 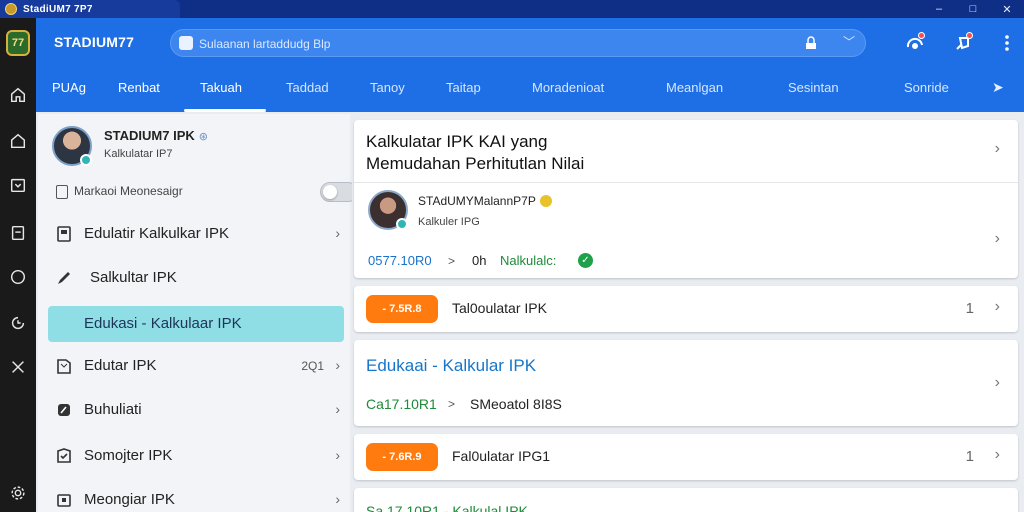 What do you see at coordinates (196, 456) in the screenshot?
I see `menu-item-somojter: Somojter IPK ›` at bounding box center [196, 456].